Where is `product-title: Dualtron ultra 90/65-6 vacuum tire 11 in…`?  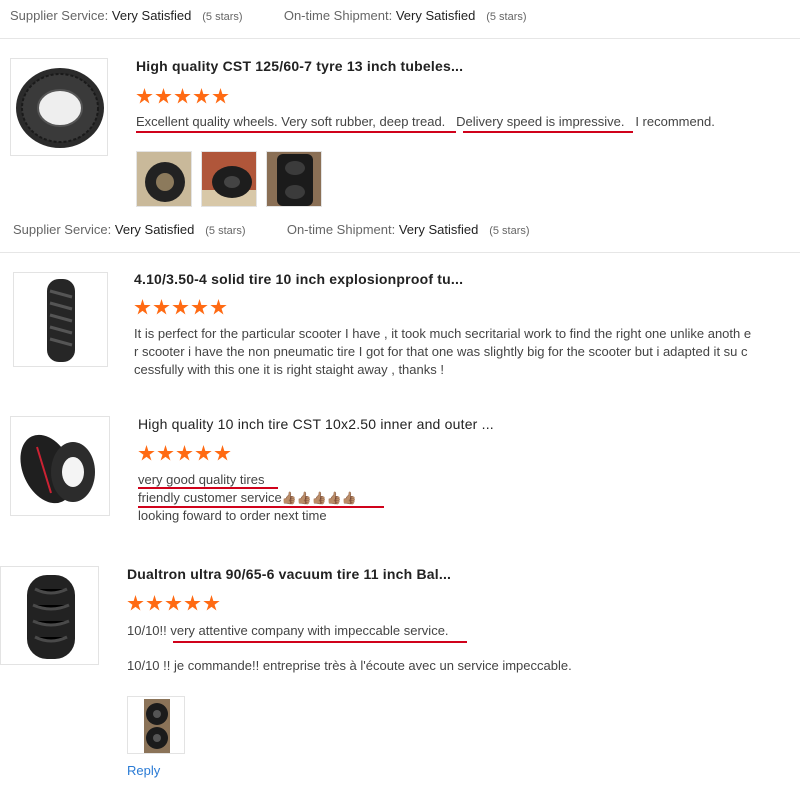 product-title: Dualtron ultra 90/65-6 vacuum tire 11 in… is located at coordinates (289, 574).